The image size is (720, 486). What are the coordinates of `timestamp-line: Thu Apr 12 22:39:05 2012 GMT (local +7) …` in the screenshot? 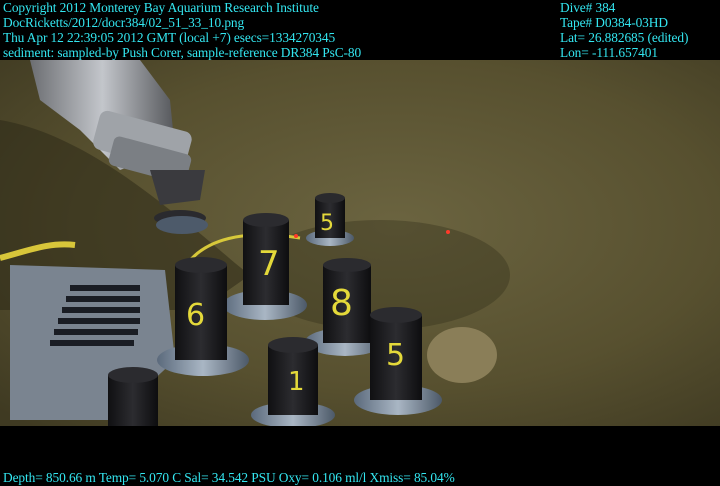 It's located at (169, 37).